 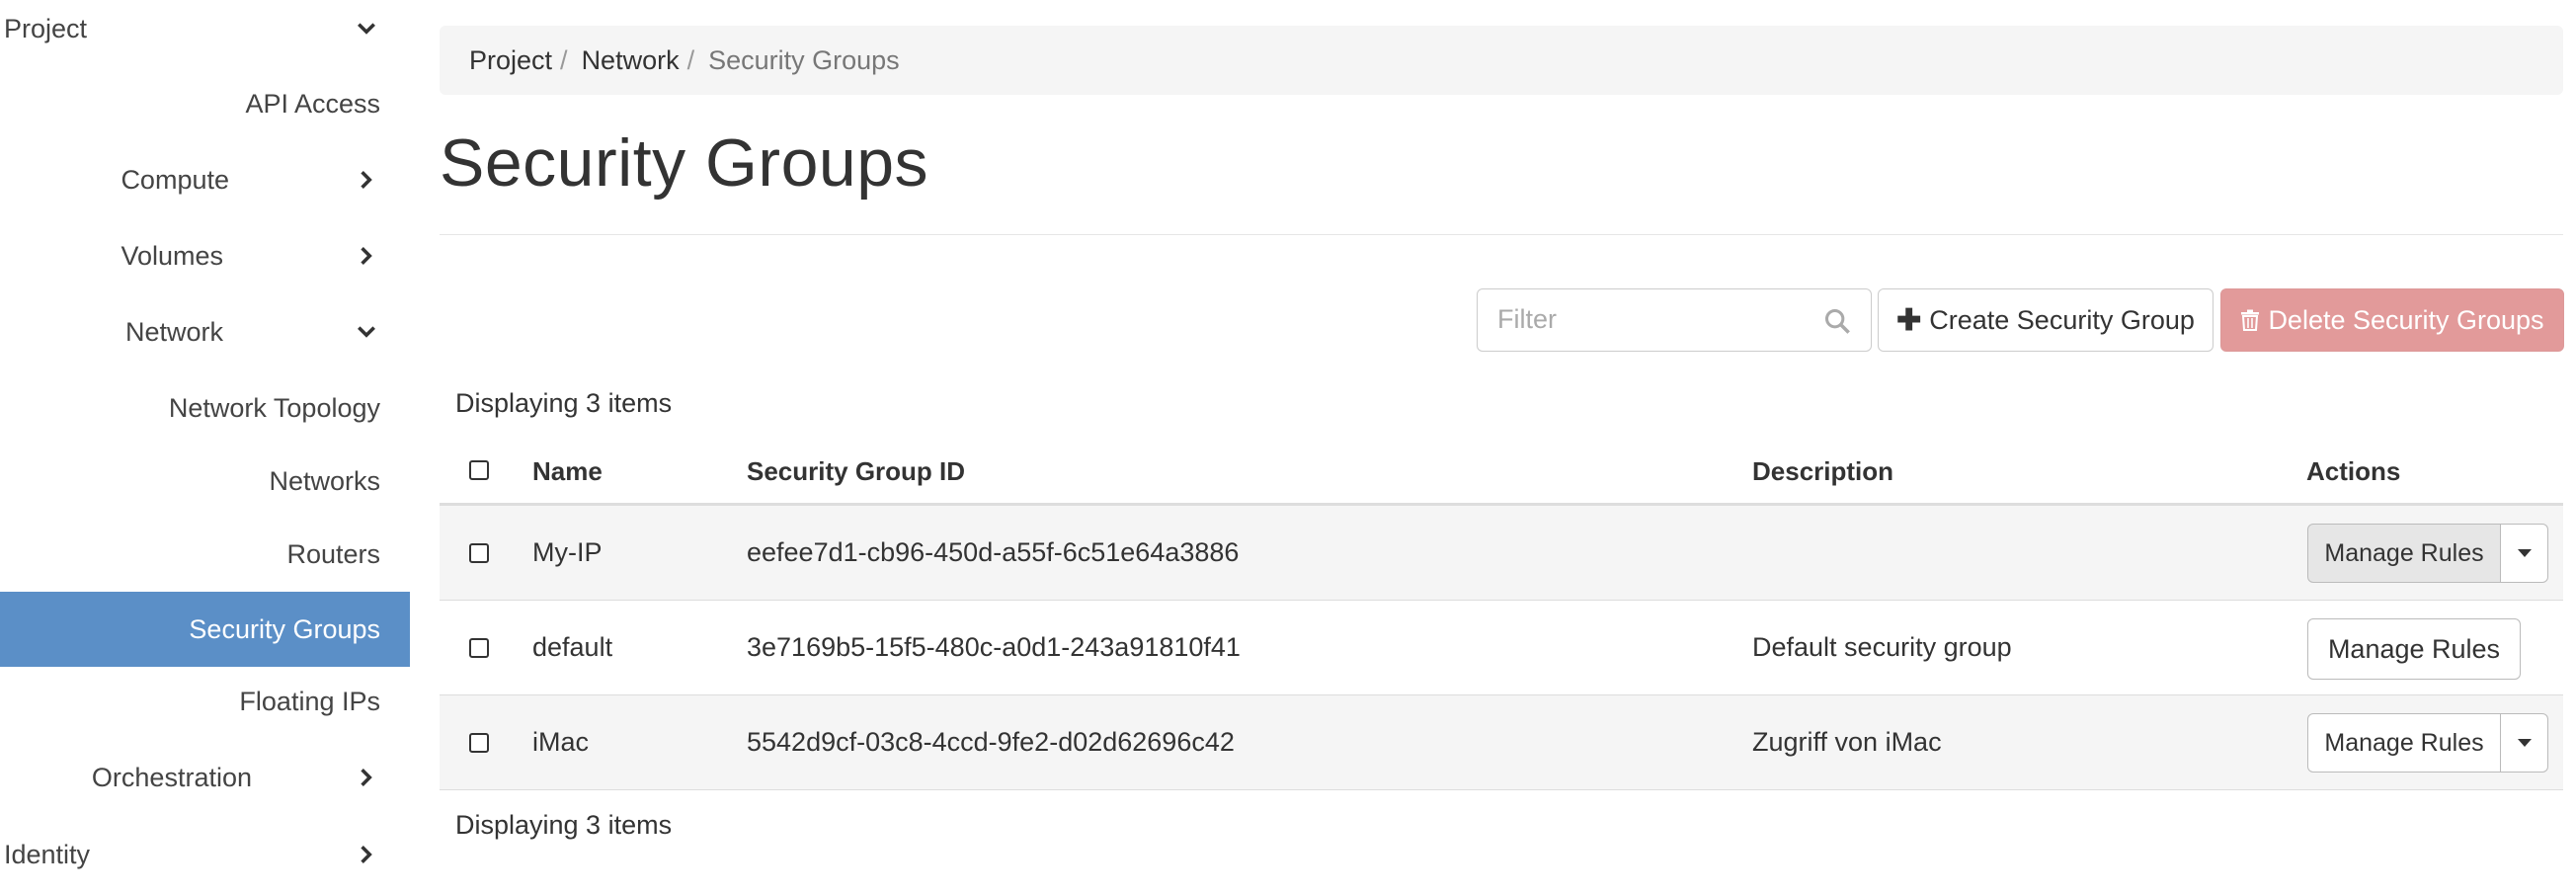 What do you see at coordinates (173, 331) in the screenshot?
I see `sidebar-item-label: Network` at bounding box center [173, 331].